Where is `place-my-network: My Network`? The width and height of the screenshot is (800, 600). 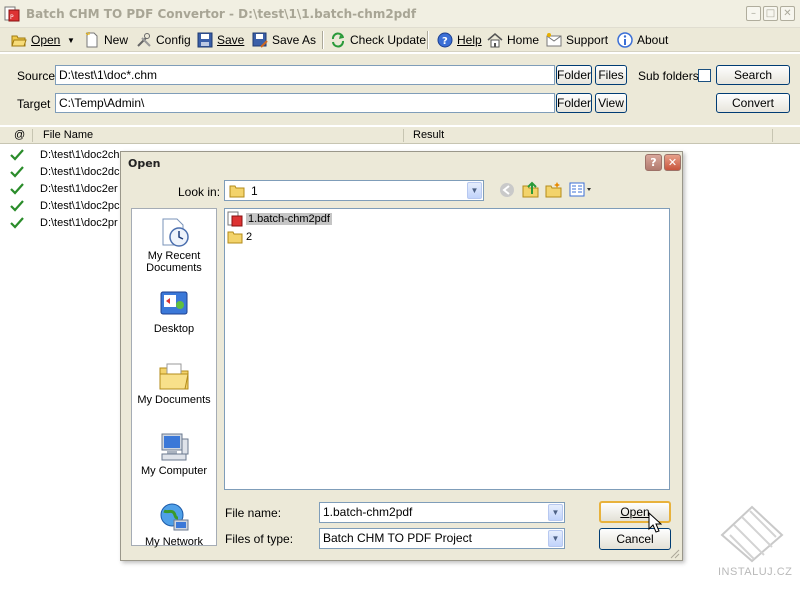
place-my-network: My Network is located at coordinates (174, 525).